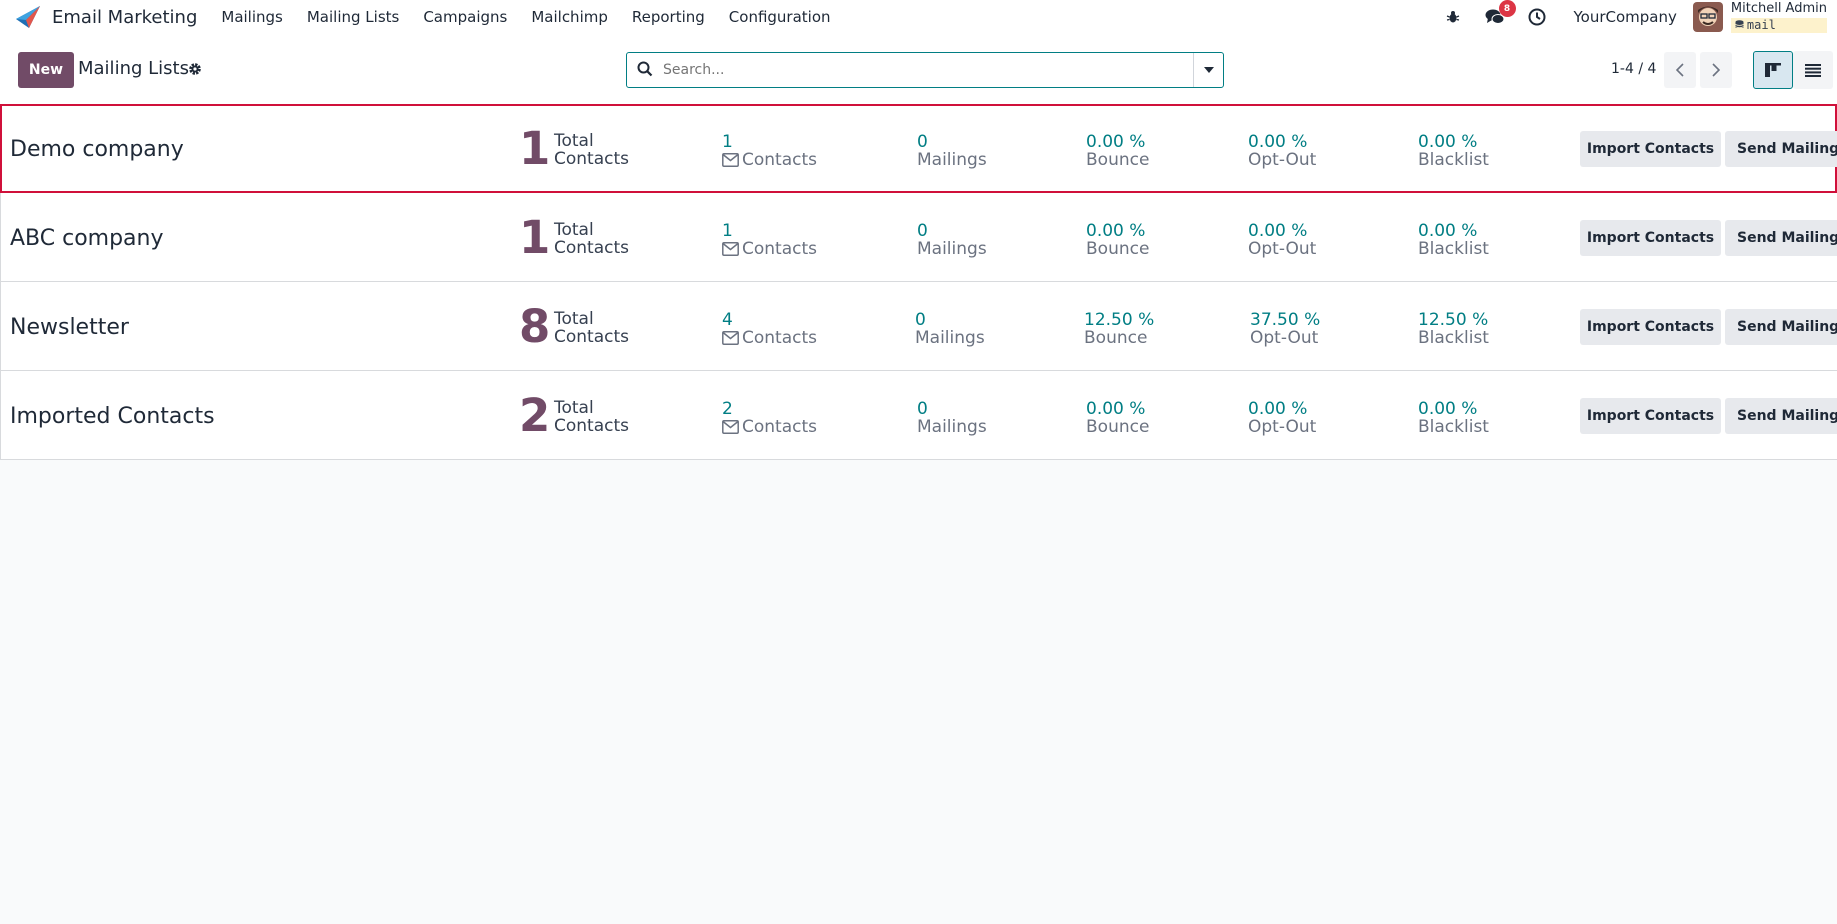 This screenshot has height=924, width=1837. I want to click on menu-mailchimp: Mailchimp, so click(569, 17).